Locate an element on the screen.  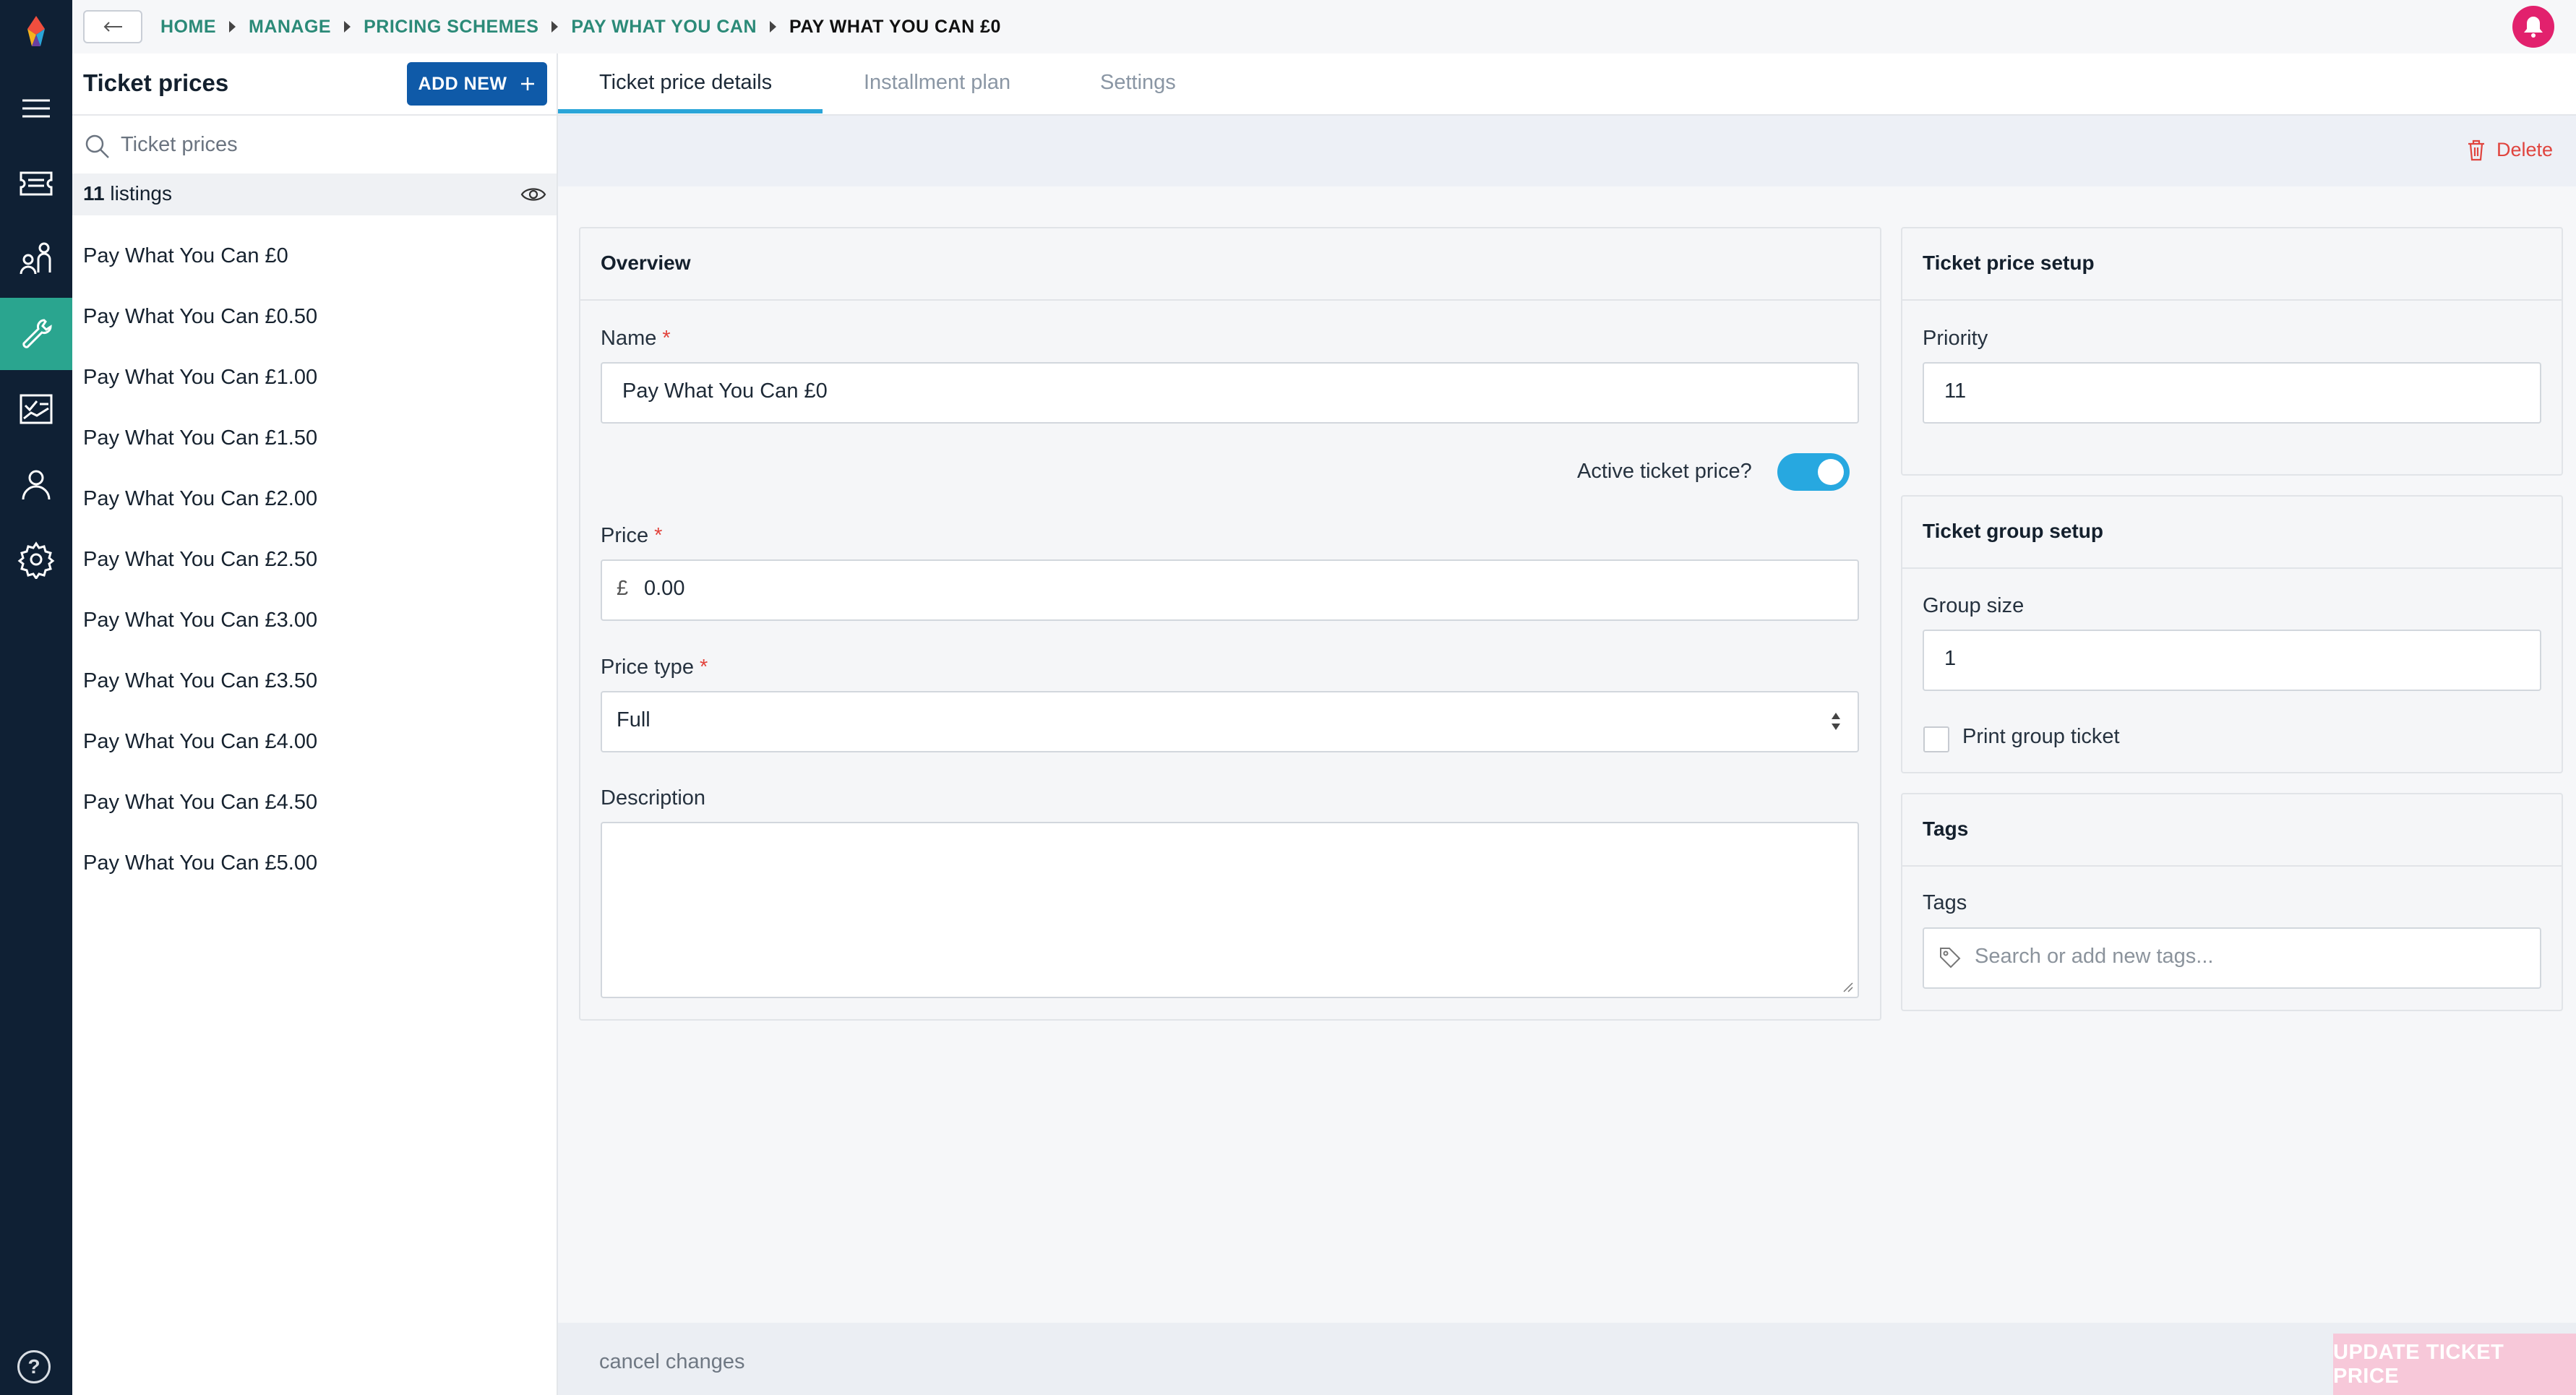
group-size-input: 1 is located at coordinates (2232, 660).